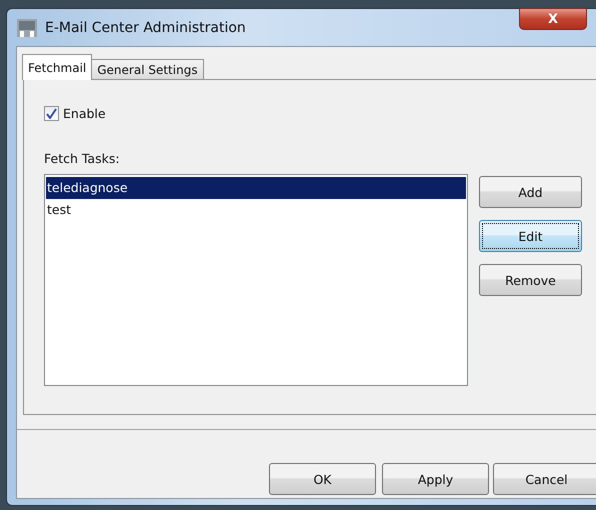  What do you see at coordinates (322, 479) in the screenshot?
I see `dialog-button: OK` at bounding box center [322, 479].